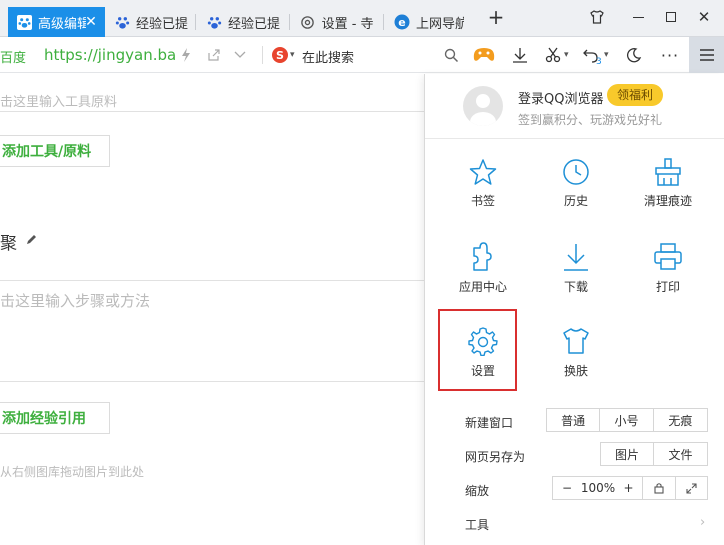  Describe the element at coordinates (240, 55) in the screenshot. I see `chevron-down-icon` at that location.